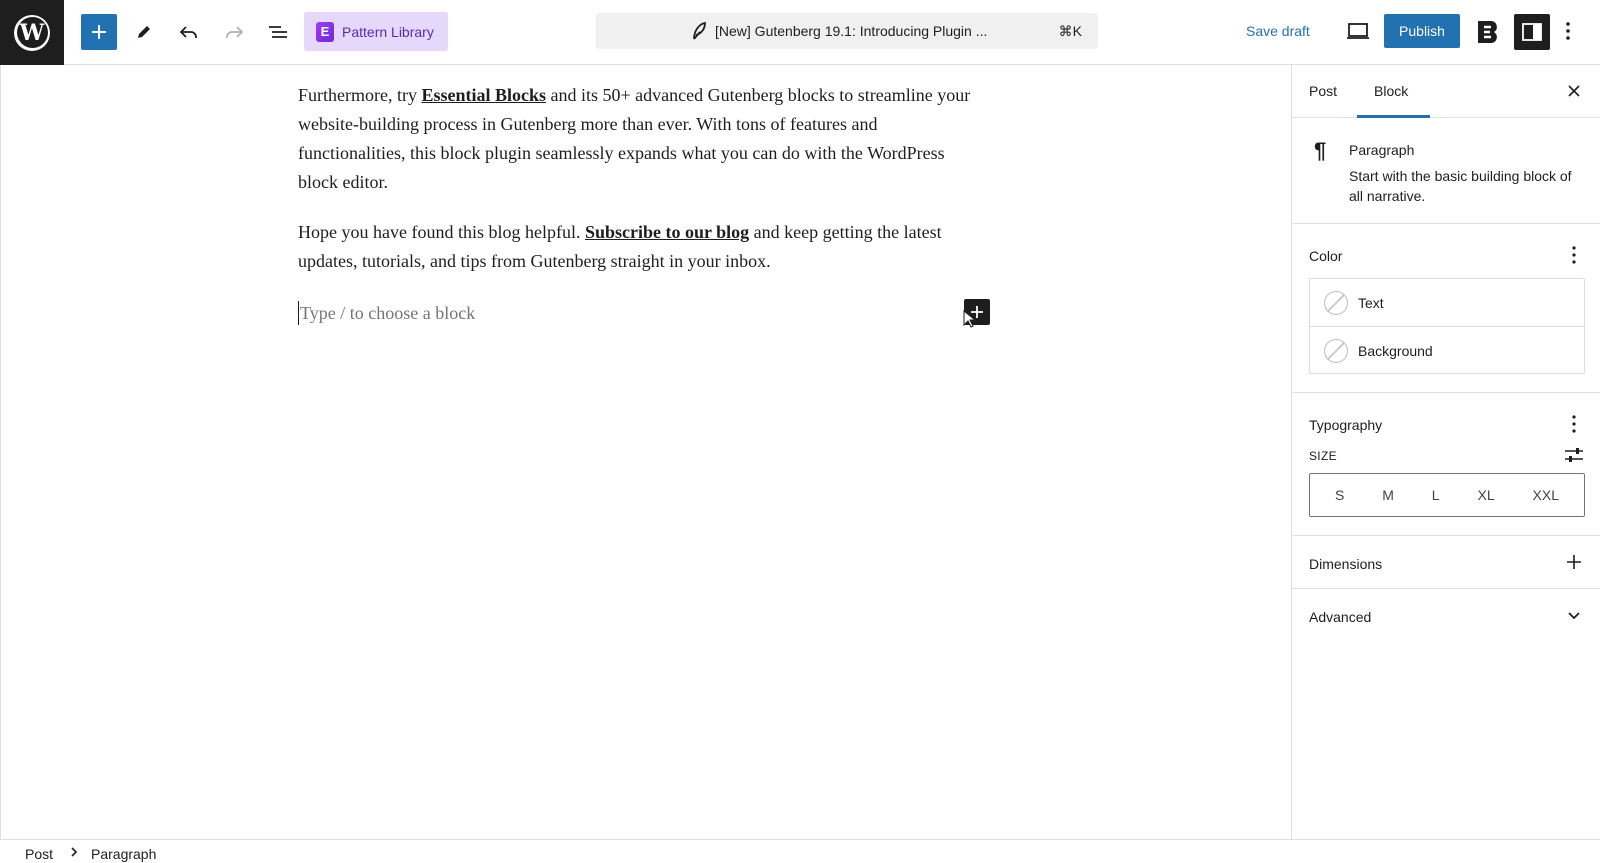  What do you see at coordinates (1346, 564) in the screenshot?
I see `dimensions-panel-title: Dimensions` at bounding box center [1346, 564].